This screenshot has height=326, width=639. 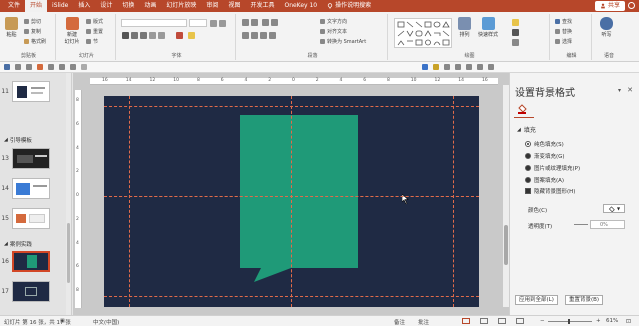 What do you see at coordinates (92, 41) in the screenshot?
I see `section-button: 节` at bounding box center [92, 41].